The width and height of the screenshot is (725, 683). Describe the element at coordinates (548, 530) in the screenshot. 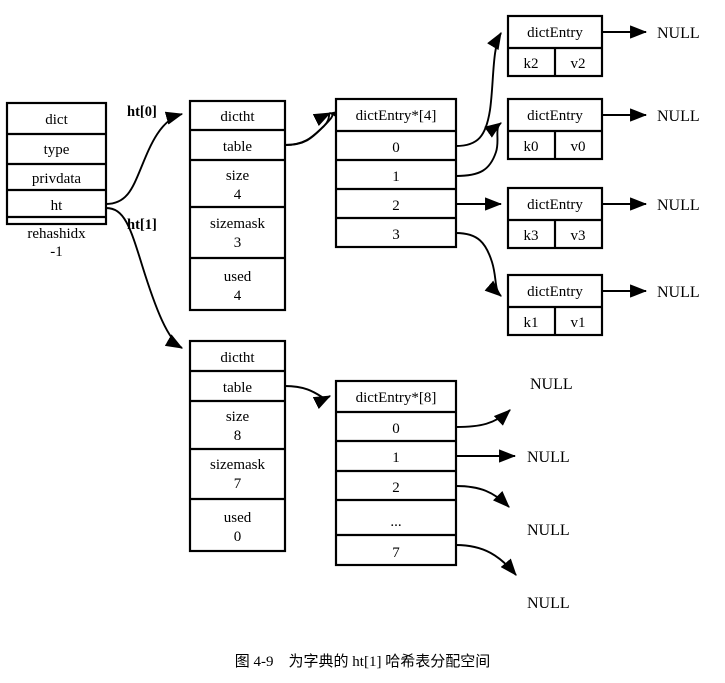

I see `ht1-null-2: NULL` at that location.